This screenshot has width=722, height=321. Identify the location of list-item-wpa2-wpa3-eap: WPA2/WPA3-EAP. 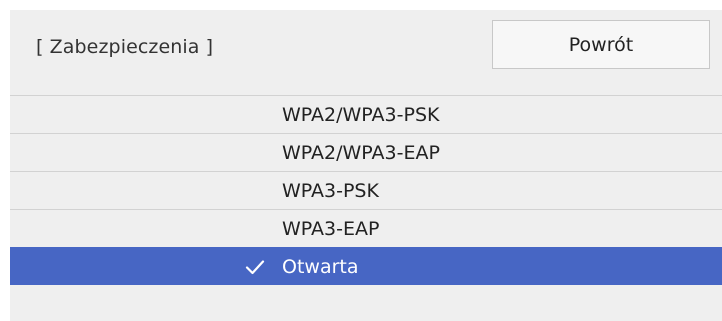
(366, 152).